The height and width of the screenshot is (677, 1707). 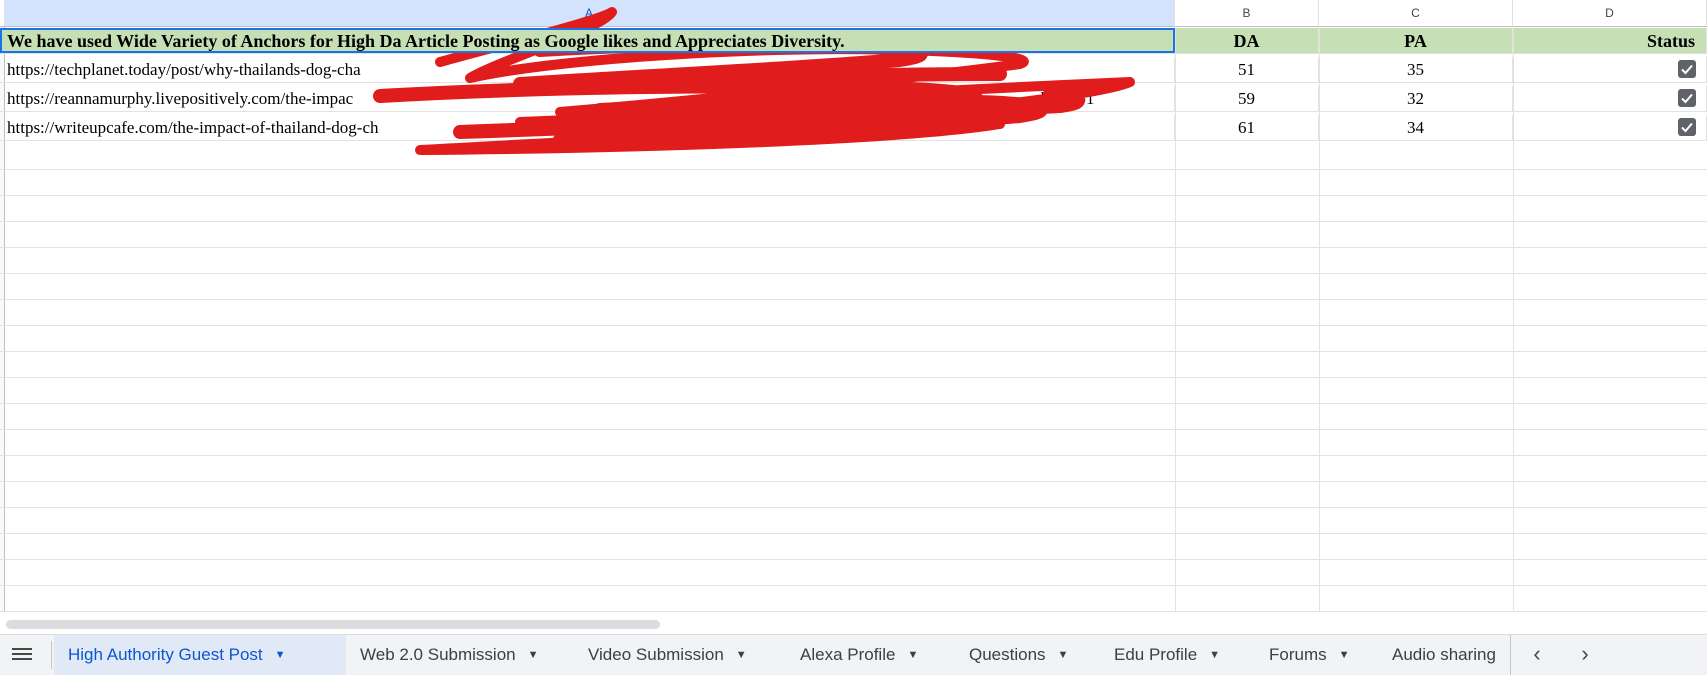 I want to click on tab-audio-sharing: Audio sharing, so click(x=1444, y=655).